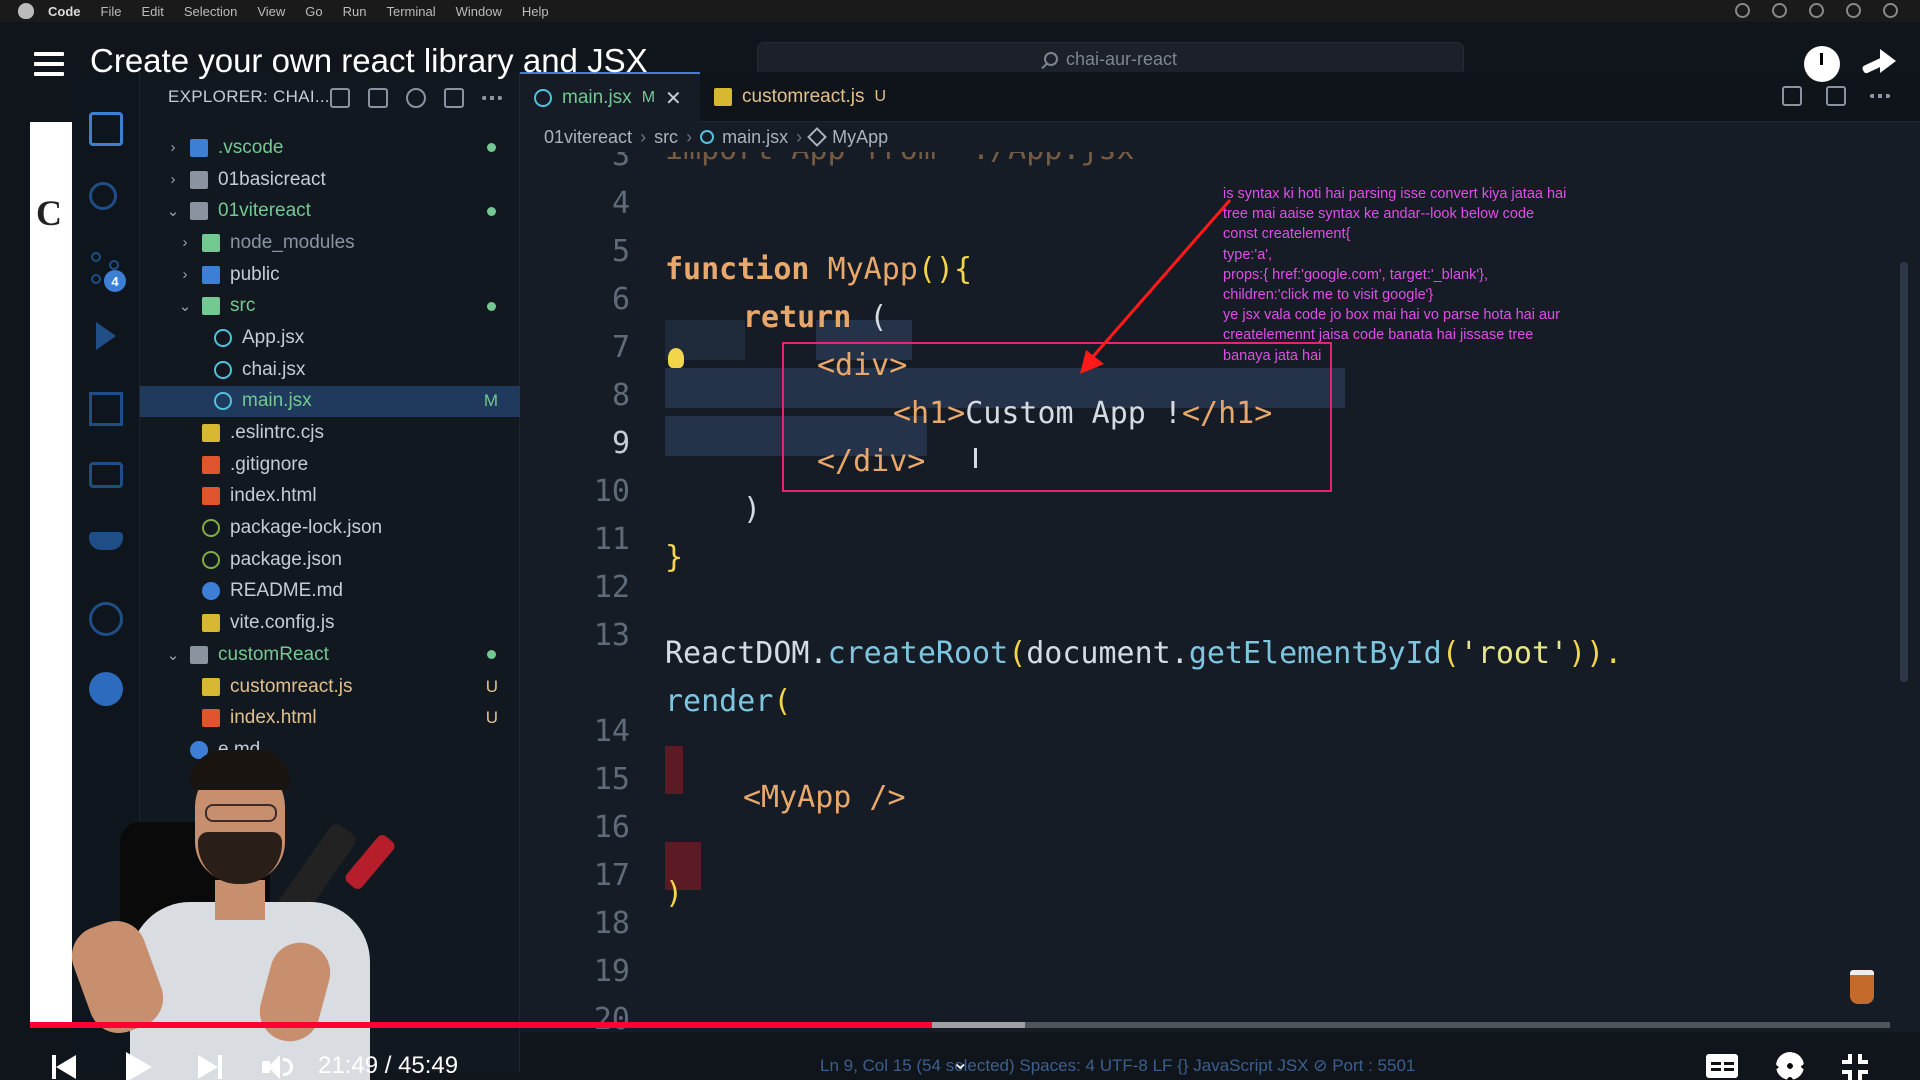  Describe the element at coordinates (211, 242) in the screenshot. I see `node-folder-icon` at that location.